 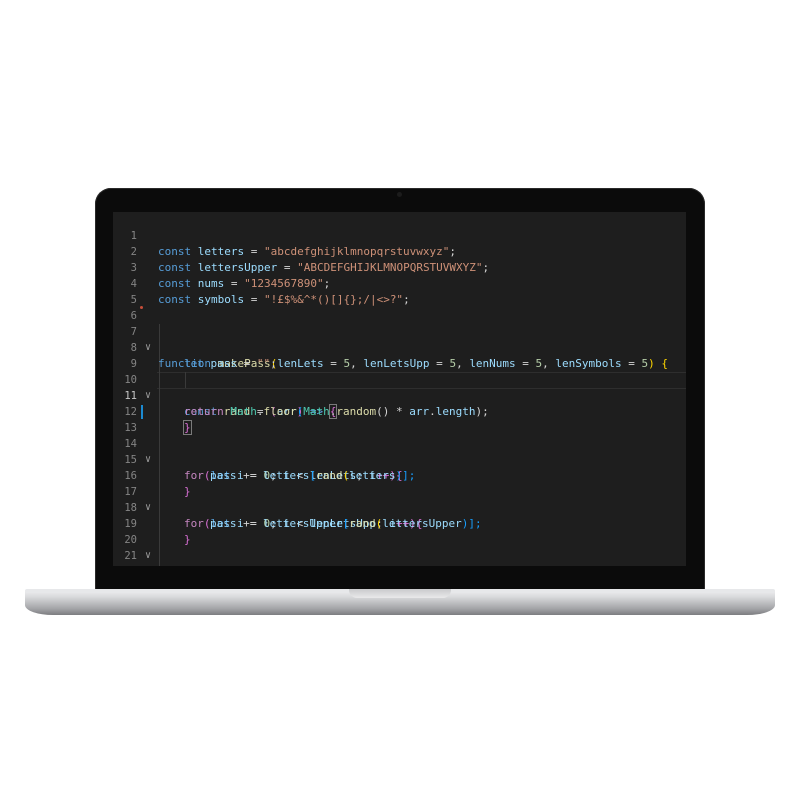 I want to click on code-line: 9, so click(x=399, y=355).